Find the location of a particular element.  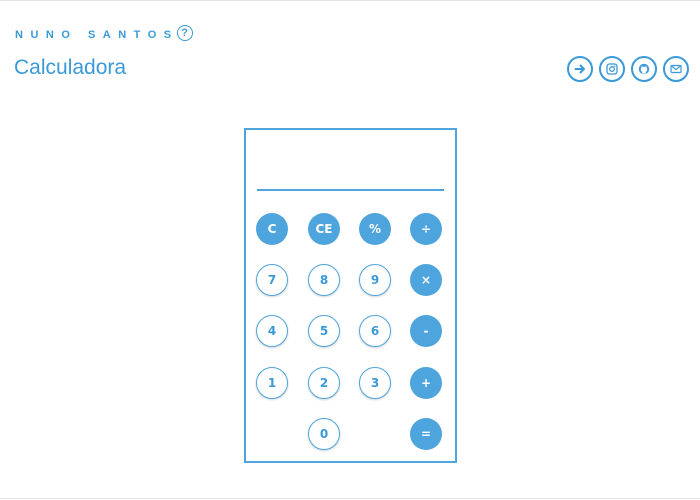

bottom-divider is located at coordinates (350, 498).